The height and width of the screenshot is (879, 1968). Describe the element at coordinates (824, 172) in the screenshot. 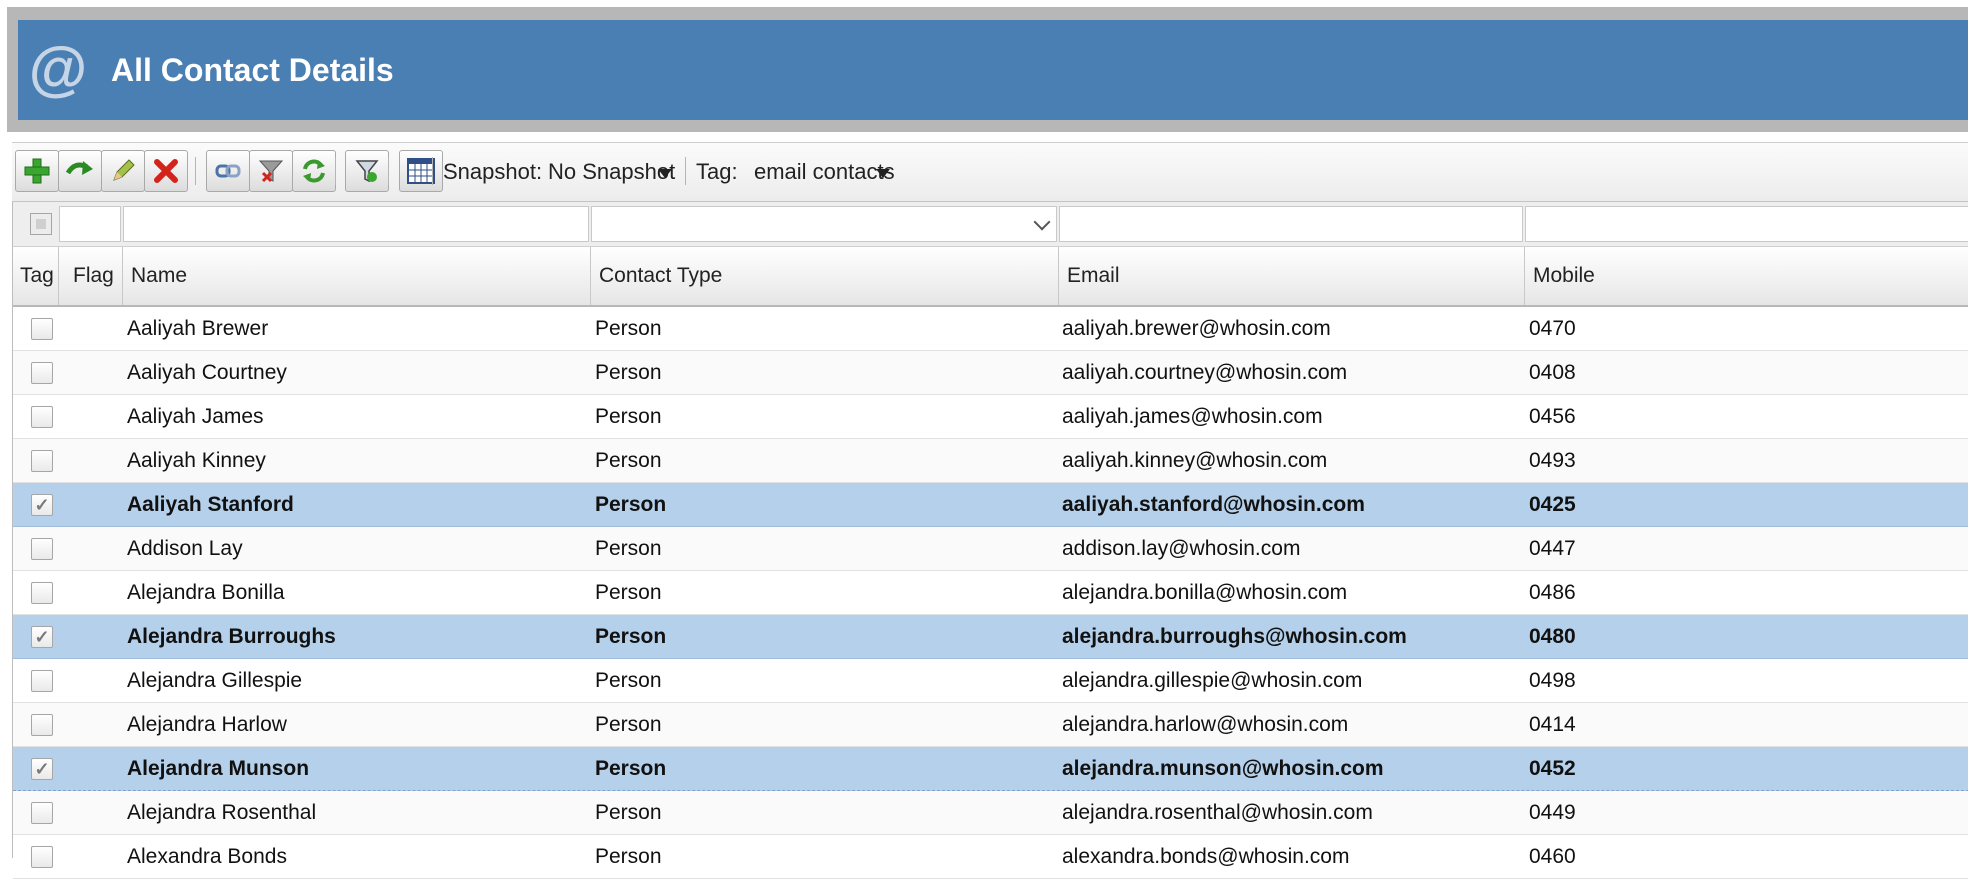

I see `tag-dropdown: email contacts` at that location.